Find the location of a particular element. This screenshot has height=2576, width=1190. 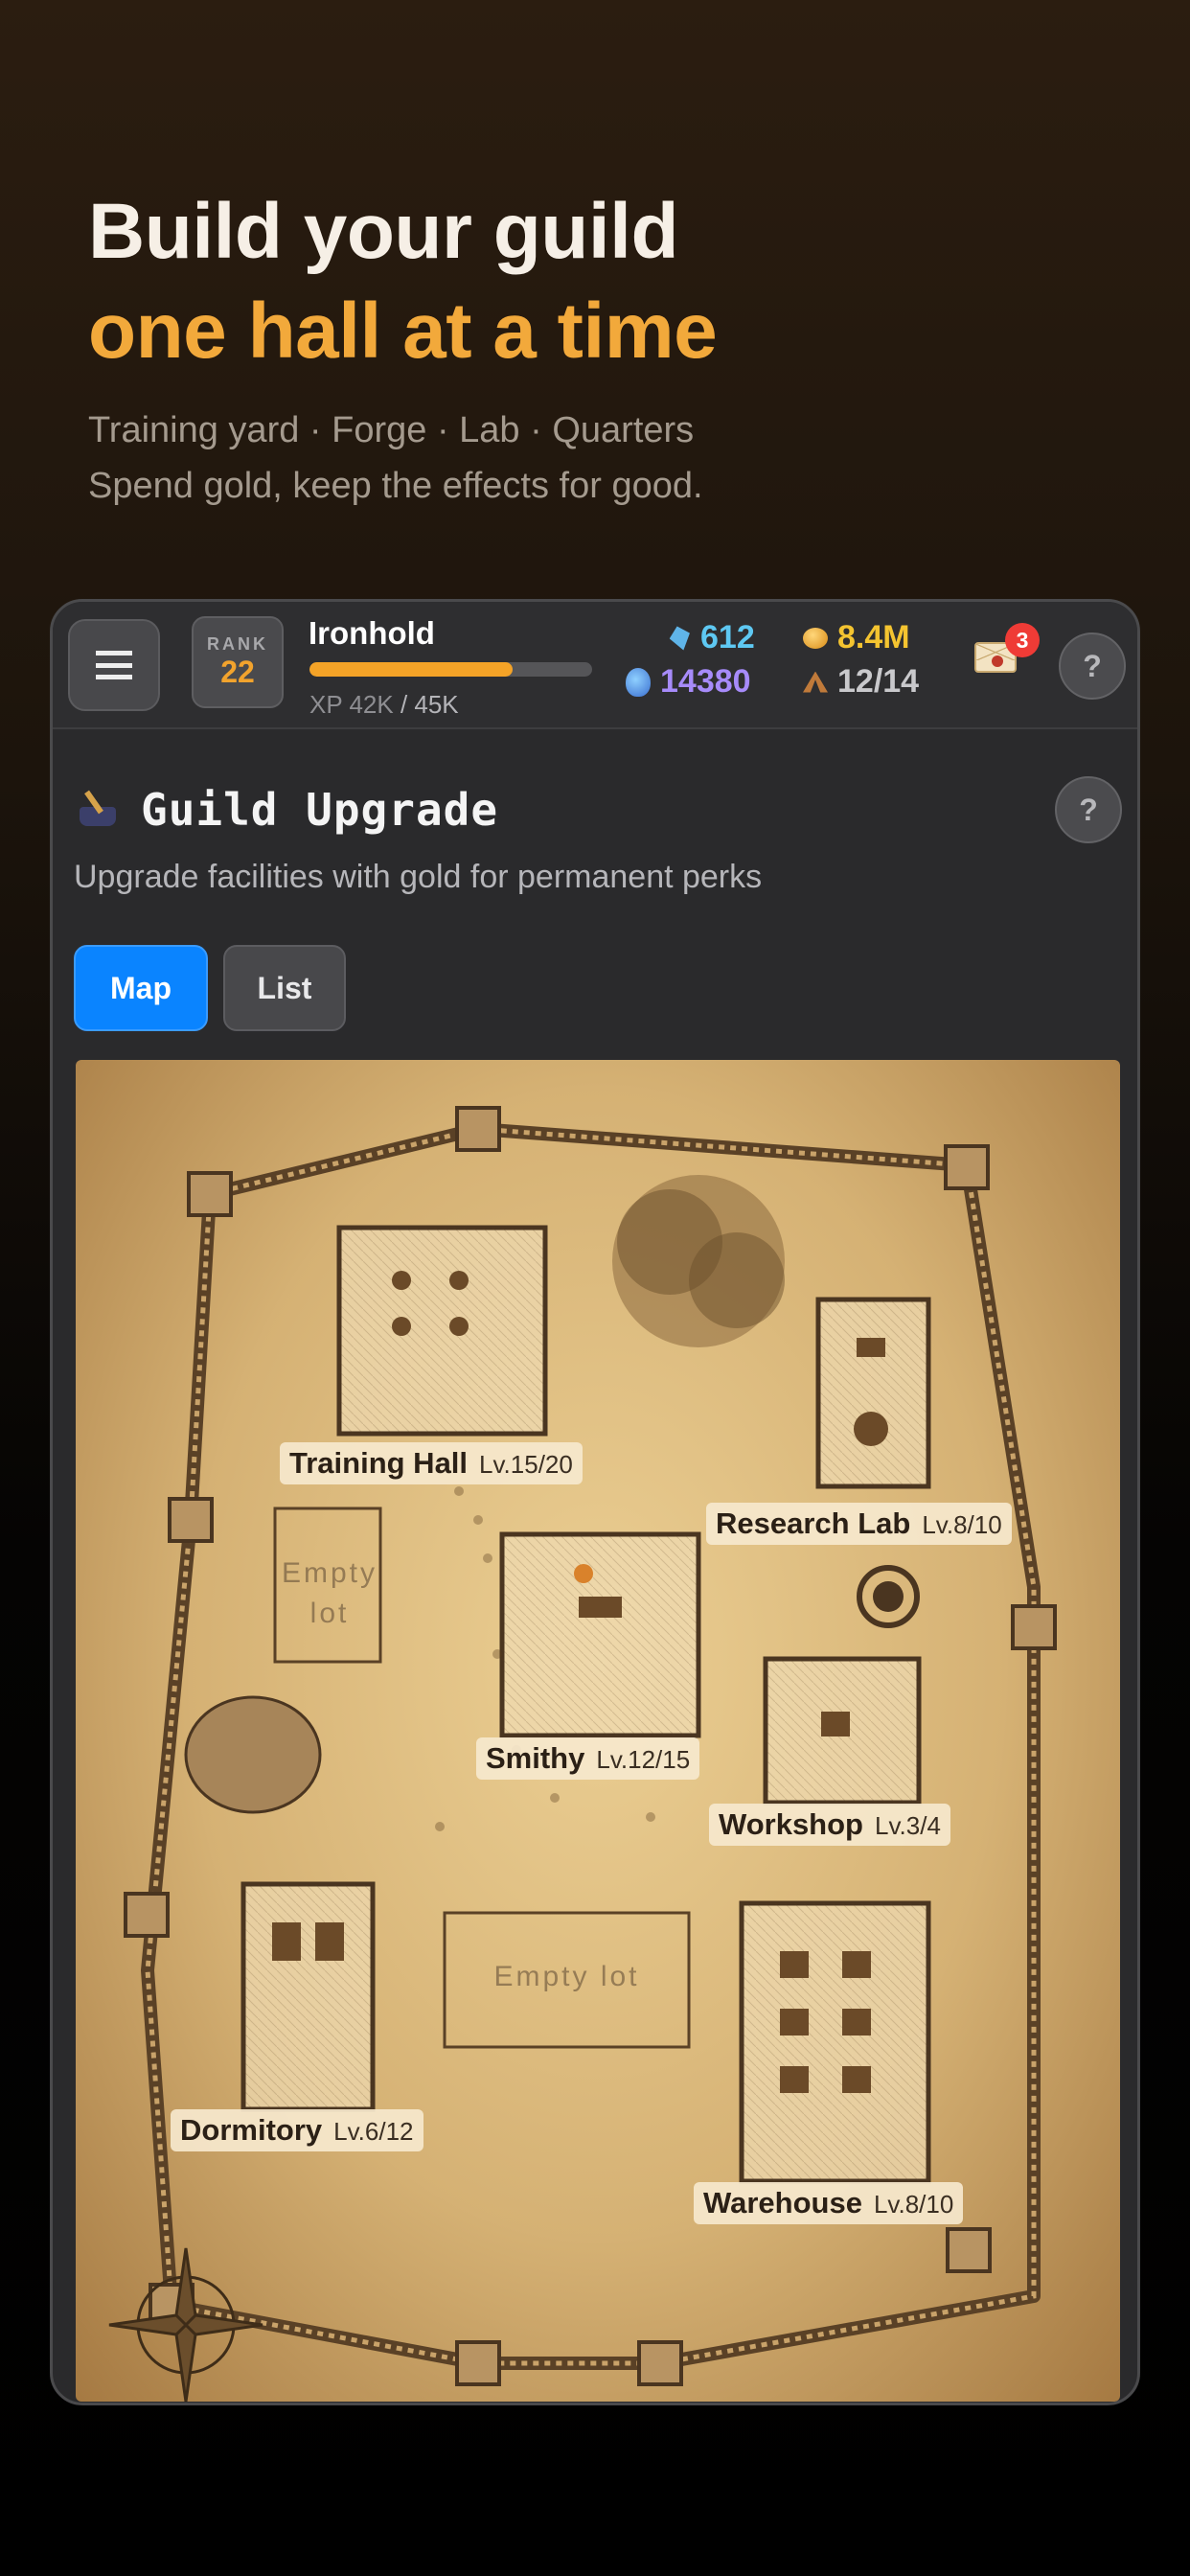

panel-help-button: ? is located at coordinates (1089, 809).